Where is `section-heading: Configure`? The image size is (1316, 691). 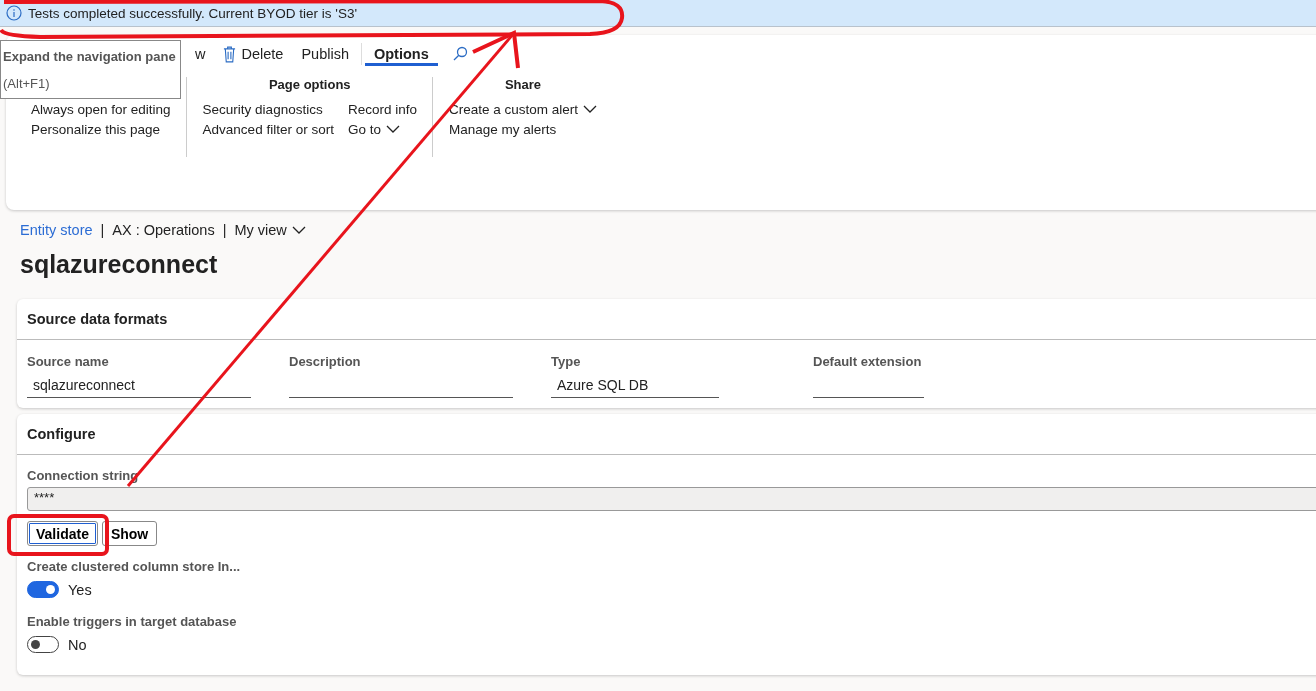
section-heading: Configure is located at coordinates (61, 434).